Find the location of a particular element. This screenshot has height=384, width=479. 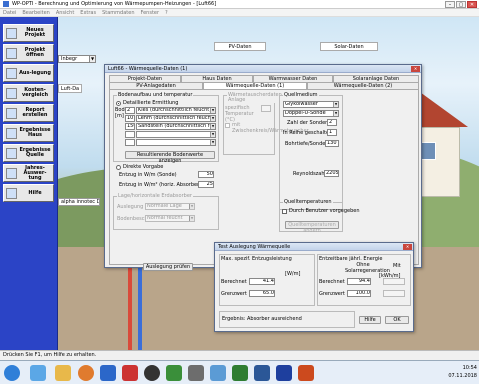

wp-opti-icon is located at coordinates (284, 373).